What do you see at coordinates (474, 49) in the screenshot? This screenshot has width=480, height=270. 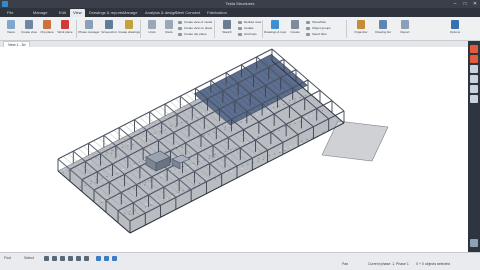 I see `rotate-icon` at bounding box center [474, 49].